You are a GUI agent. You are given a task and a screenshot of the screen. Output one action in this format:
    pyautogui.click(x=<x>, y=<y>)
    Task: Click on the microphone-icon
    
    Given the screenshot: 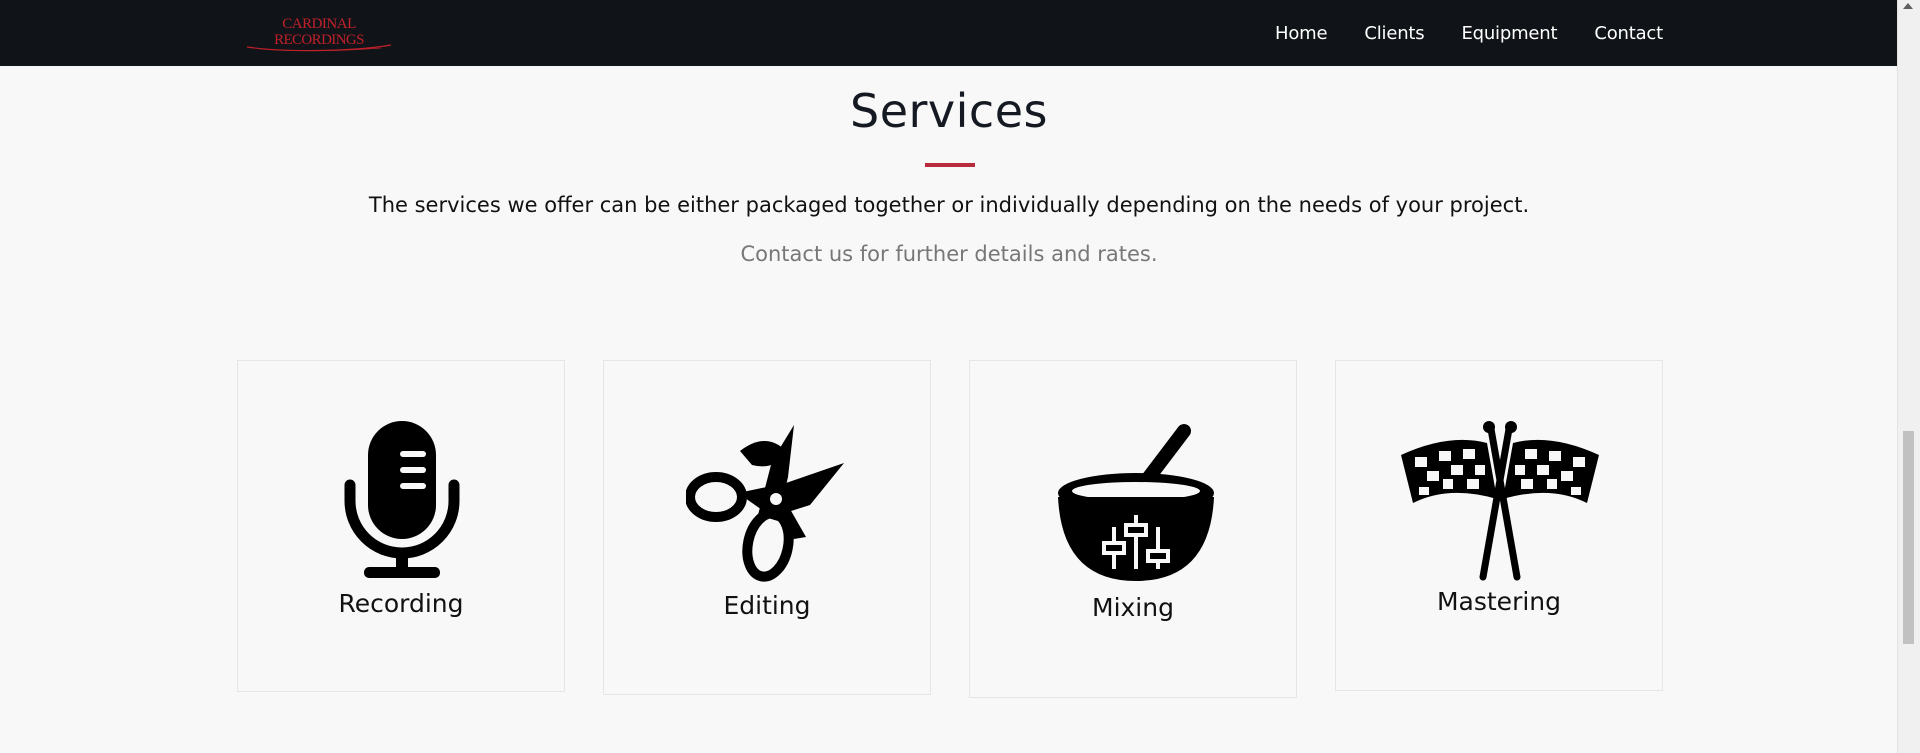 What is the action you would take?
    pyautogui.click(x=402, y=499)
    